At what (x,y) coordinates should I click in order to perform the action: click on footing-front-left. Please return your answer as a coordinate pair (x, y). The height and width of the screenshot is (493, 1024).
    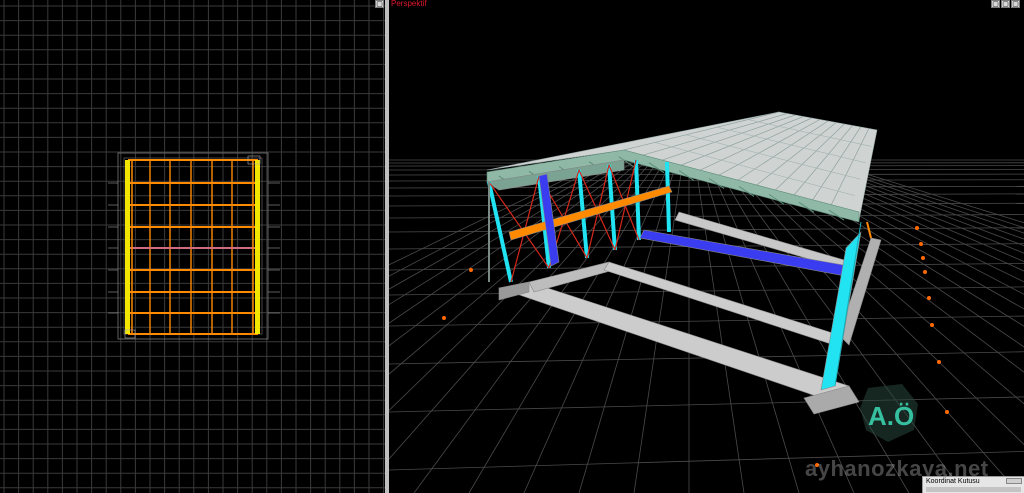
    Looking at the image, I should click on (514, 291).